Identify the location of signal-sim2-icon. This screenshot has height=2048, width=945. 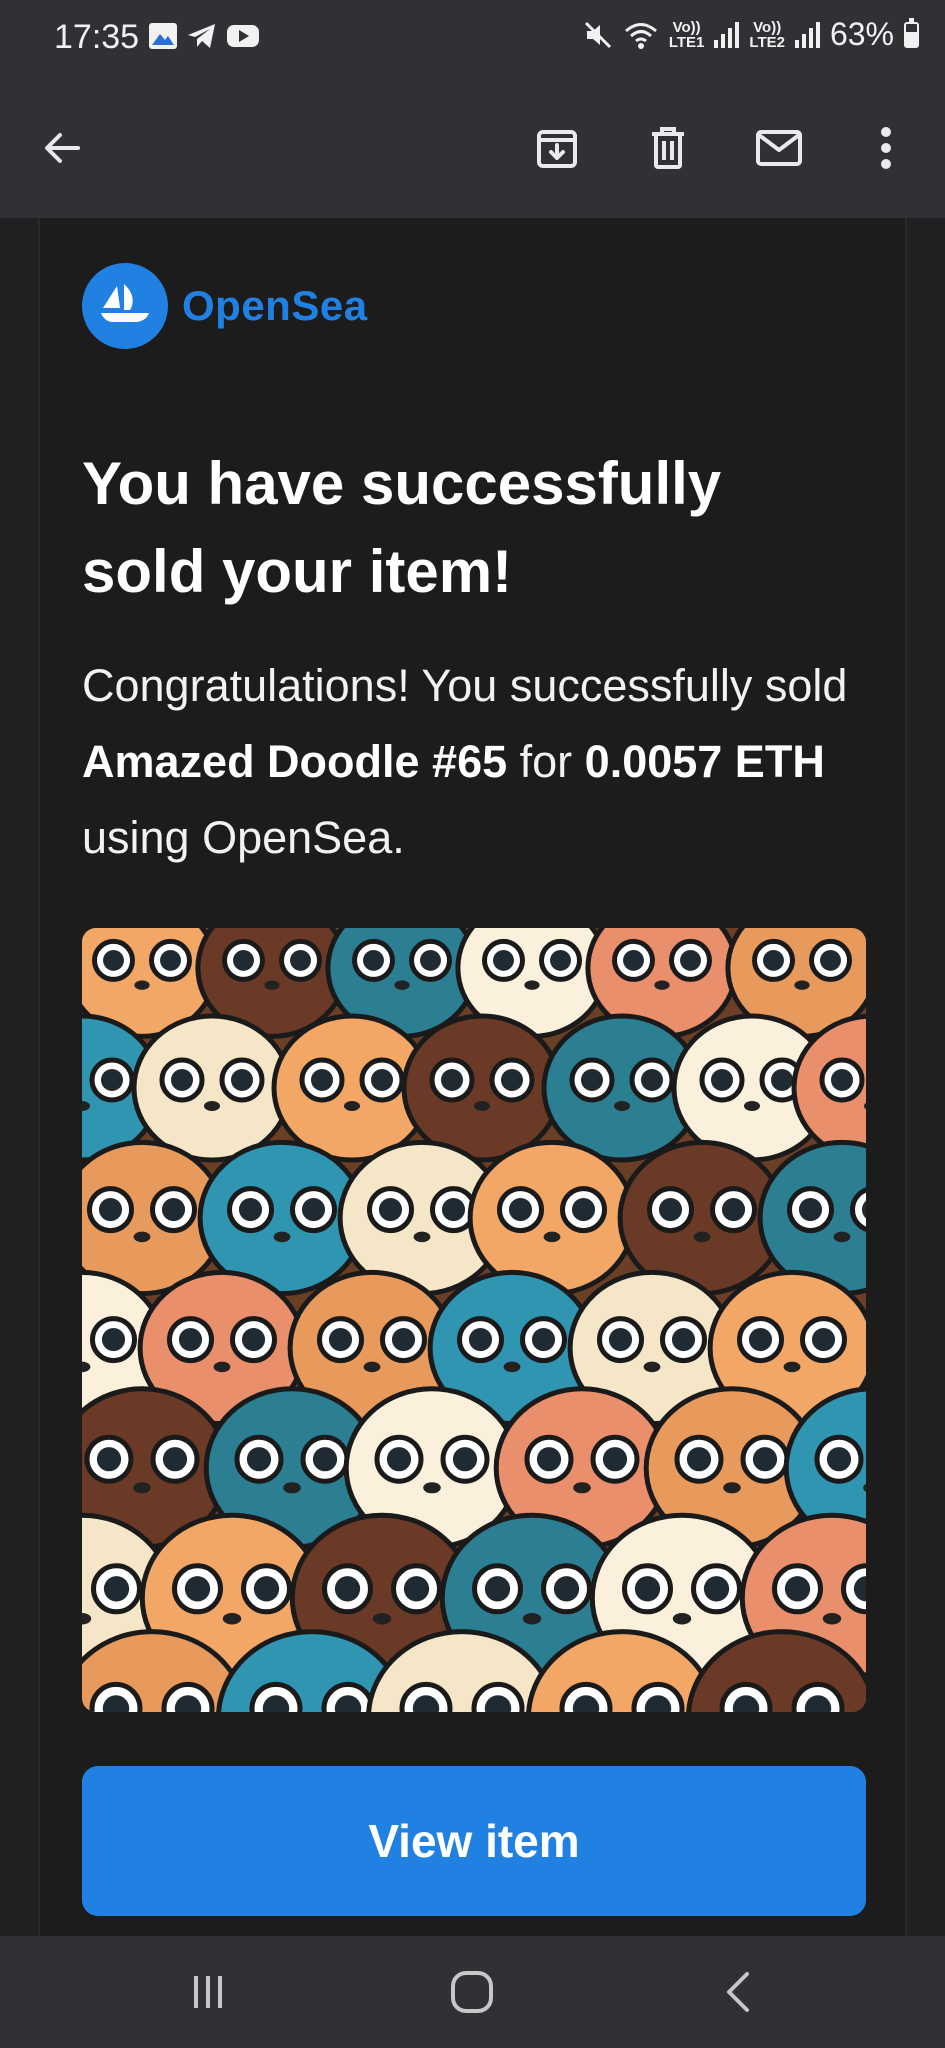
(807, 34).